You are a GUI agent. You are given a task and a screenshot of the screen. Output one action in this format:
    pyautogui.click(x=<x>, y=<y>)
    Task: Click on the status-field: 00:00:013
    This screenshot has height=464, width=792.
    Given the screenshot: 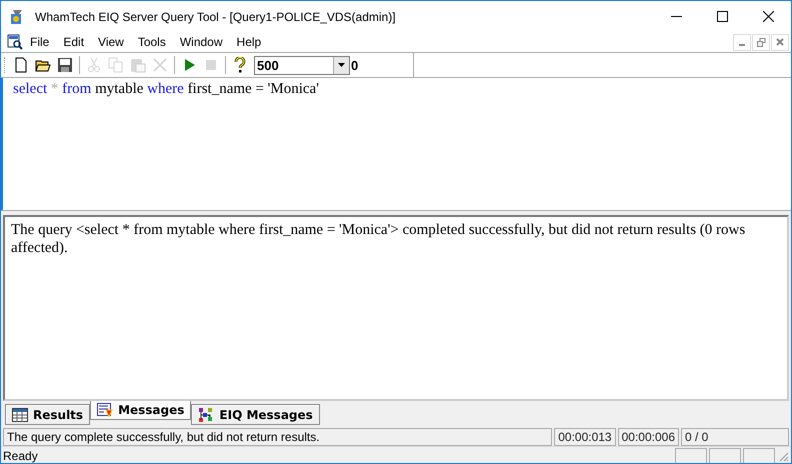 What is the action you would take?
    pyautogui.click(x=585, y=437)
    